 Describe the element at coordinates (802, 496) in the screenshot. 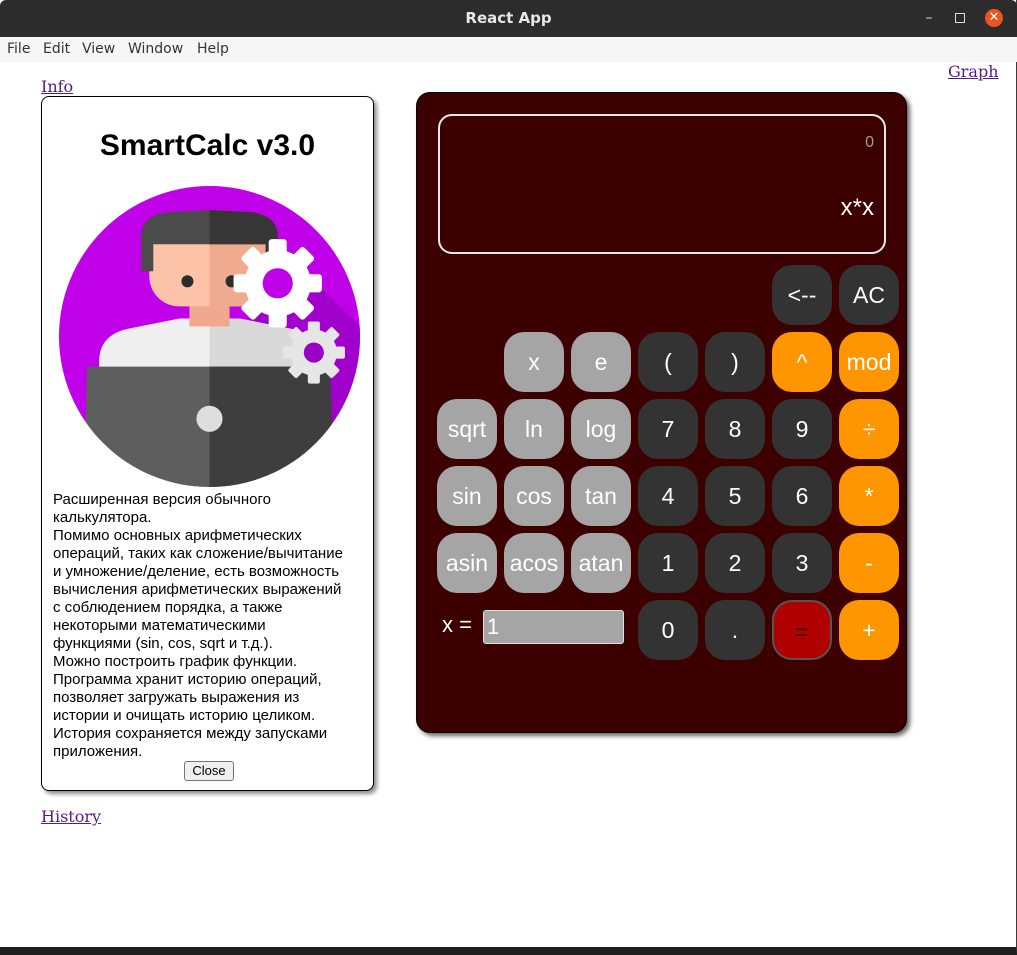

I see `digit-6-button: 6` at that location.